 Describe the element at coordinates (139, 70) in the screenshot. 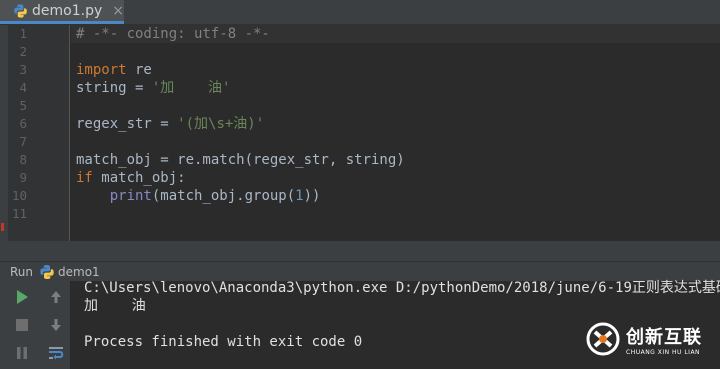

I see `code-token: re` at that location.